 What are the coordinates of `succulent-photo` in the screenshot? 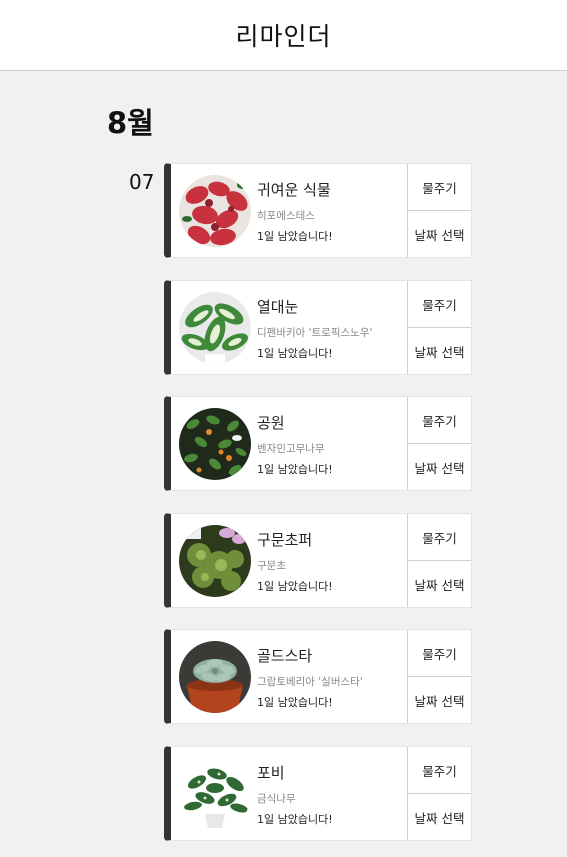 It's located at (215, 677).